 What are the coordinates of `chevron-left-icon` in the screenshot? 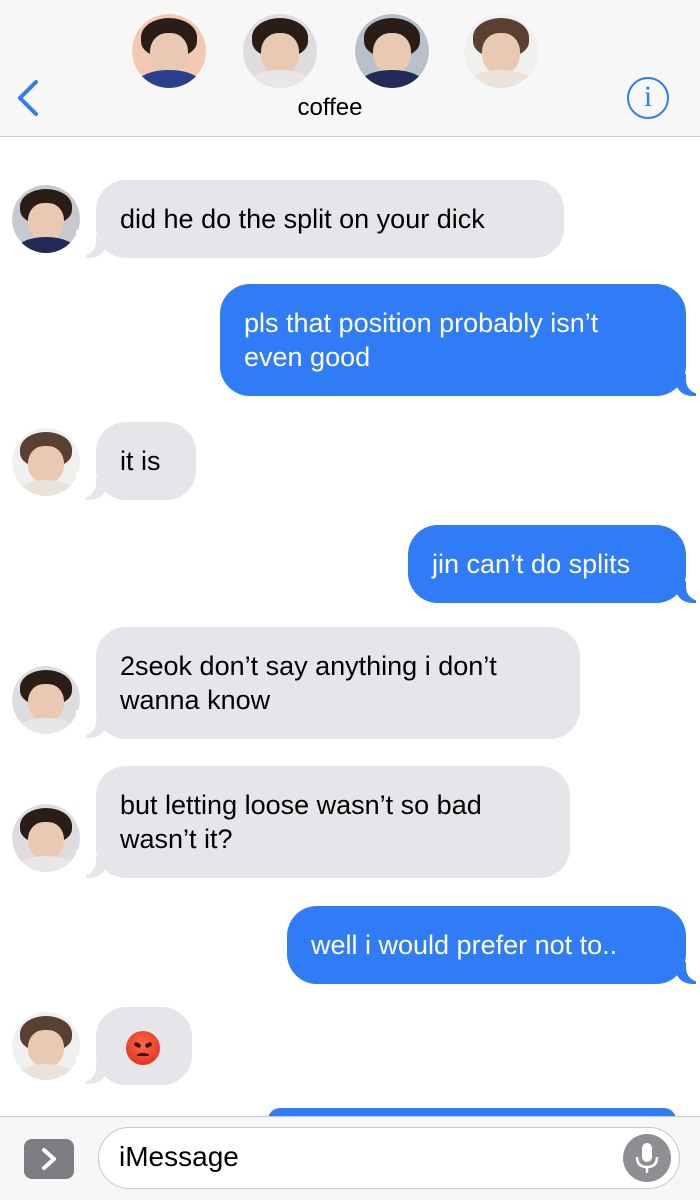 It's located at (28, 98).